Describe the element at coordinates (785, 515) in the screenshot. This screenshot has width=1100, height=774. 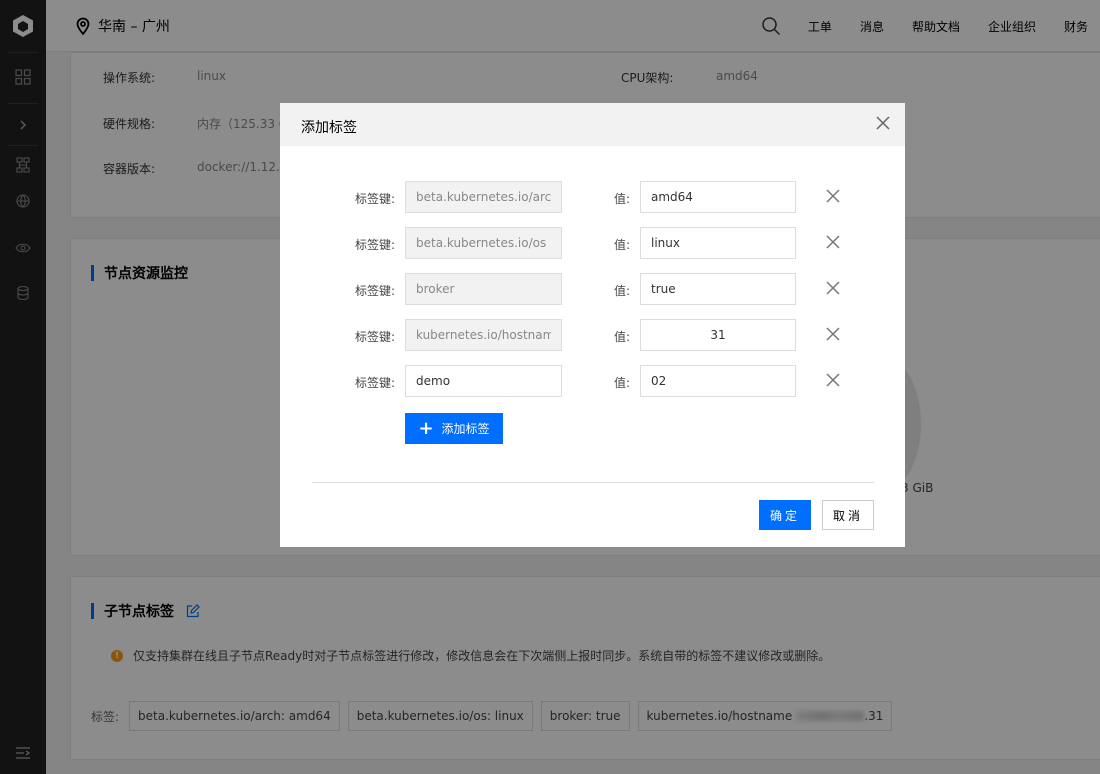
I see `confirm-button: 确定` at that location.